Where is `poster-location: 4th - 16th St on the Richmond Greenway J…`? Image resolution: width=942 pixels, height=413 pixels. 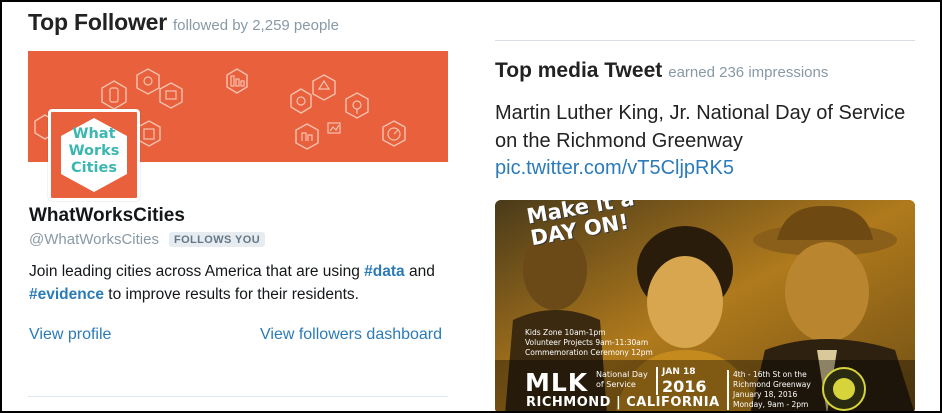 poster-location: 4th - 16th St on the Richmond Greenway J… is located at coordinates (769, 390).